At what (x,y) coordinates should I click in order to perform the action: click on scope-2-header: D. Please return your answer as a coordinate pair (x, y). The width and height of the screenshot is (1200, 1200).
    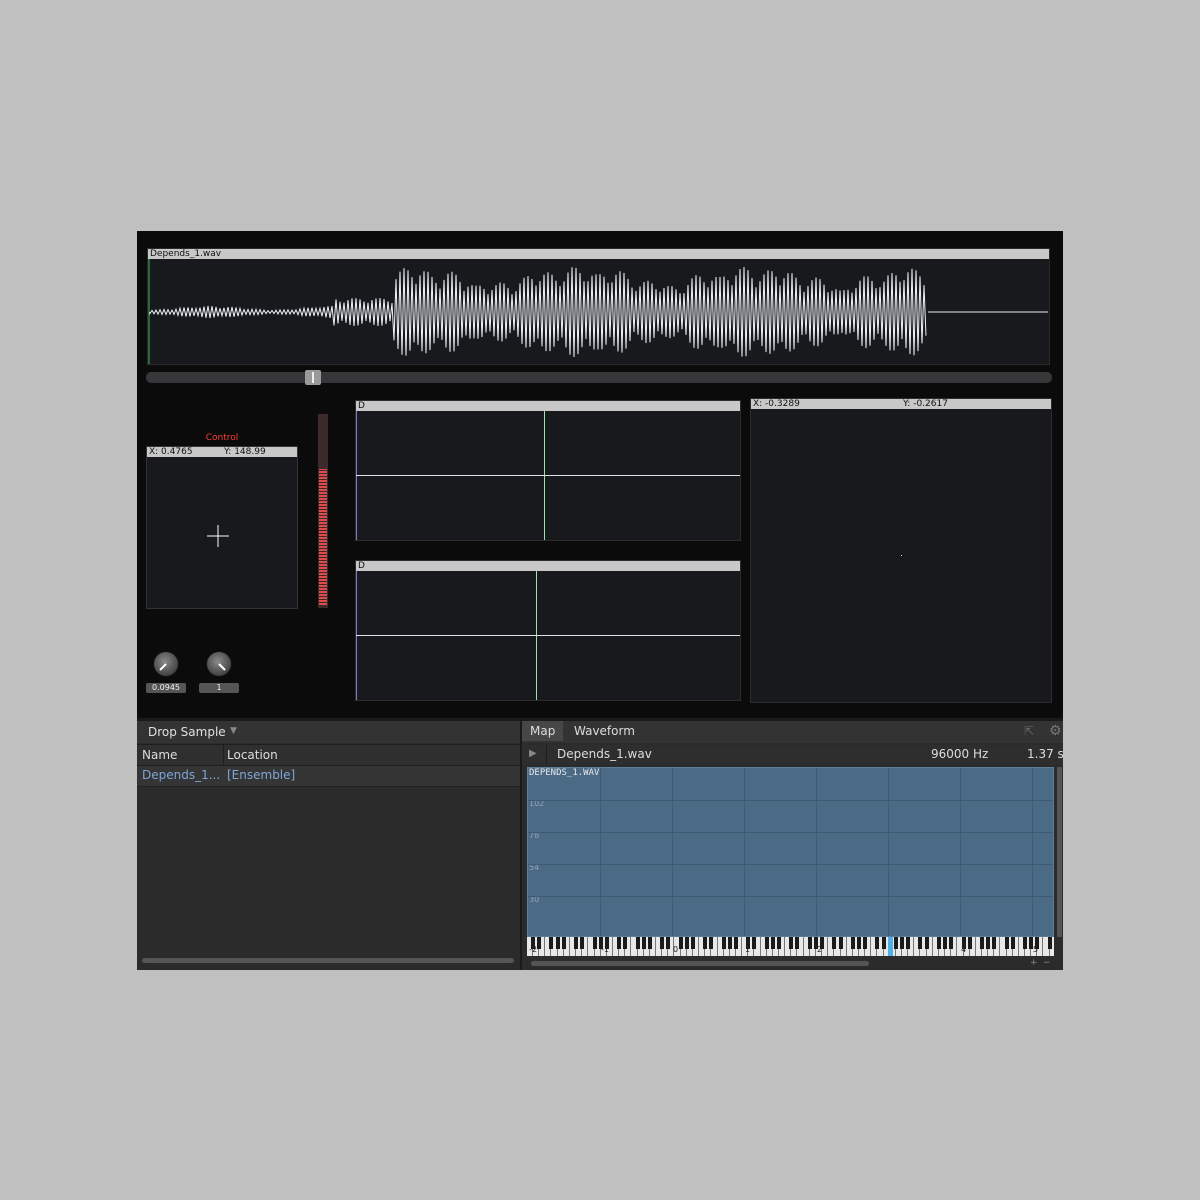
    Looking at the image, I should click on (548, 566).